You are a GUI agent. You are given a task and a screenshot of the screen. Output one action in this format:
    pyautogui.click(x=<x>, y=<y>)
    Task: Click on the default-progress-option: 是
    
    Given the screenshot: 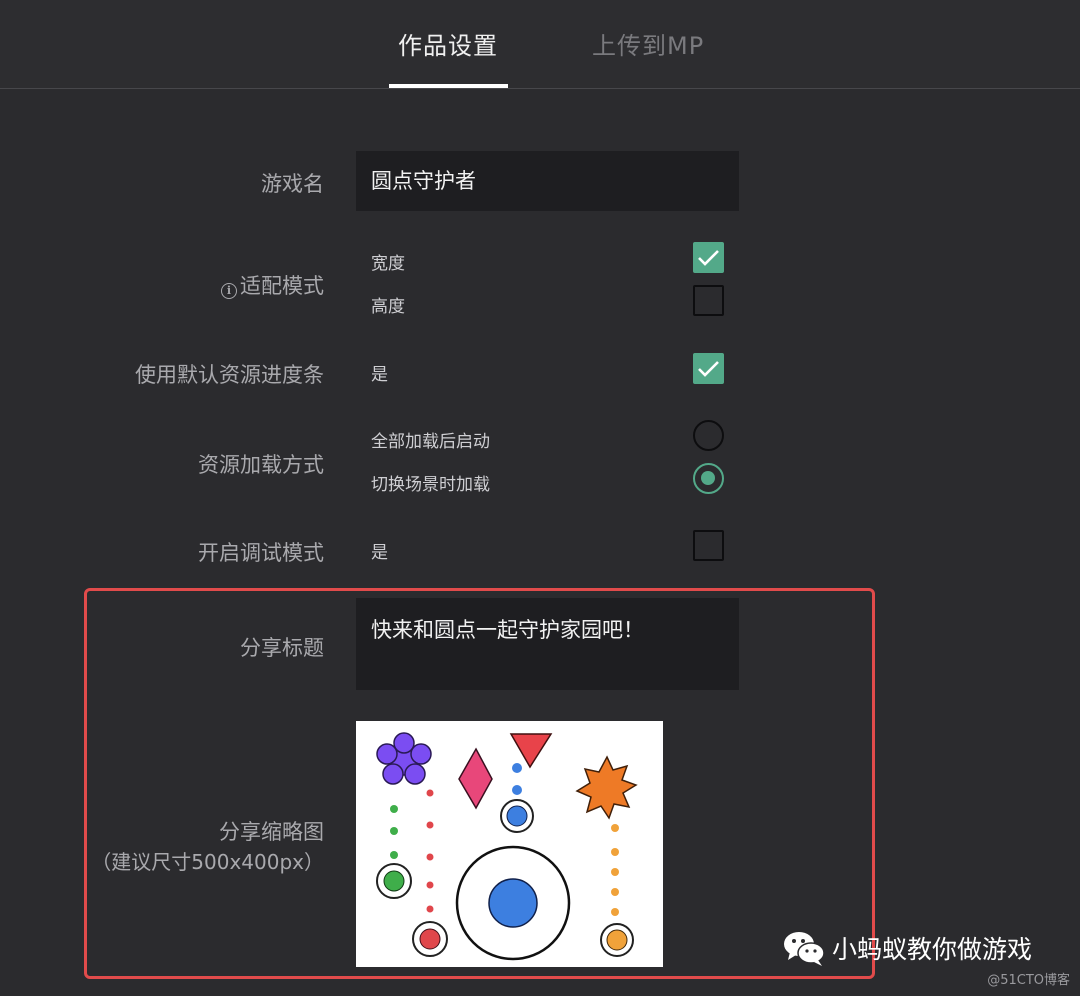 What is the action you would take?
    pyautogui.click(x=379, y=375)
    